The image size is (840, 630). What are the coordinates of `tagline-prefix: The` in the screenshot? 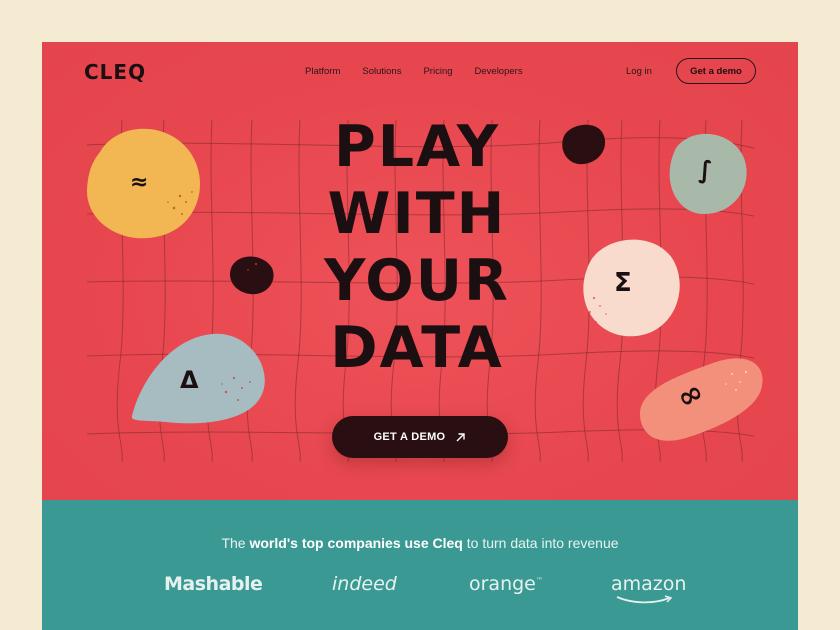 It's located at (235, 543).